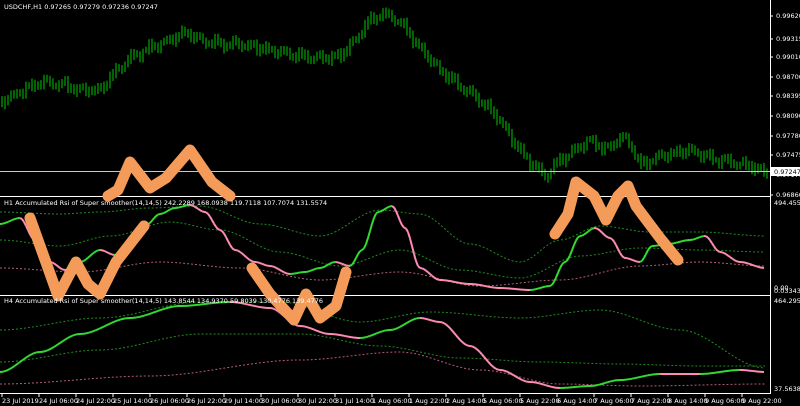 This screenshot has height=406, width=800. Describe the element at coordinates (788, 16) in the screenshot. I see `price-label: 0.99620` at that location.